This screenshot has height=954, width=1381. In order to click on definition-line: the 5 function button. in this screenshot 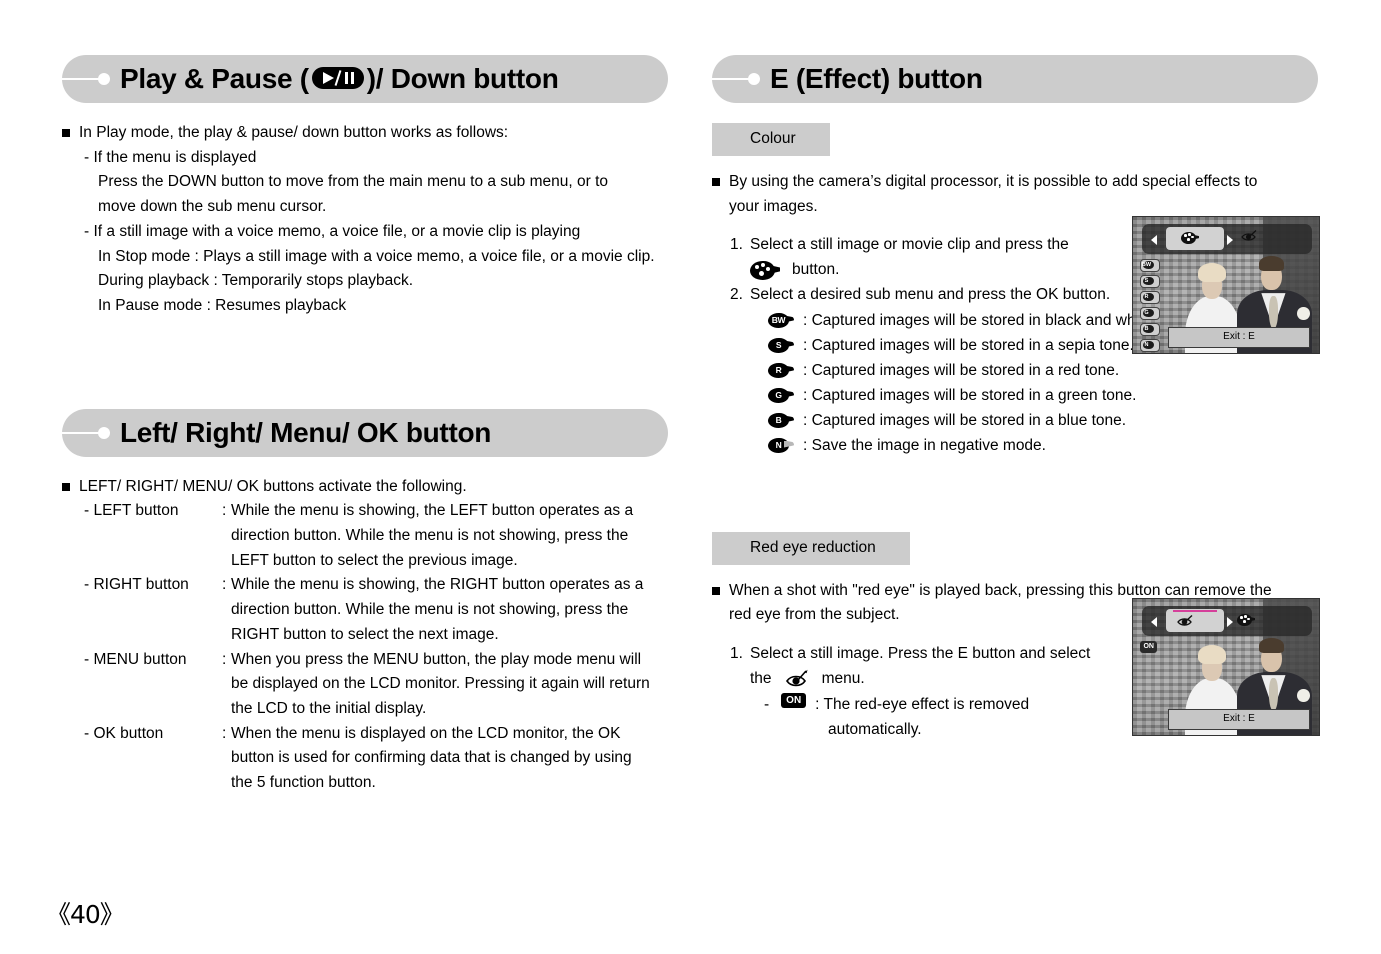, I will do `click(303, 783)`.